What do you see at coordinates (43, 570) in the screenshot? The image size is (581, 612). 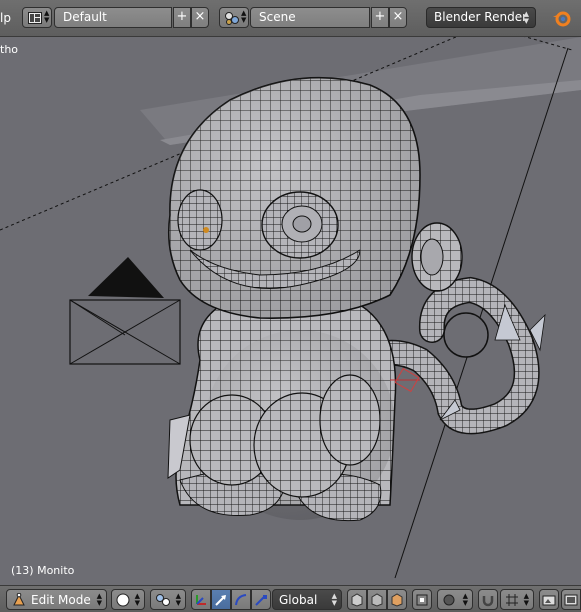 I see `active-object-label: (13) Monito` at bounding box center [43, 570].